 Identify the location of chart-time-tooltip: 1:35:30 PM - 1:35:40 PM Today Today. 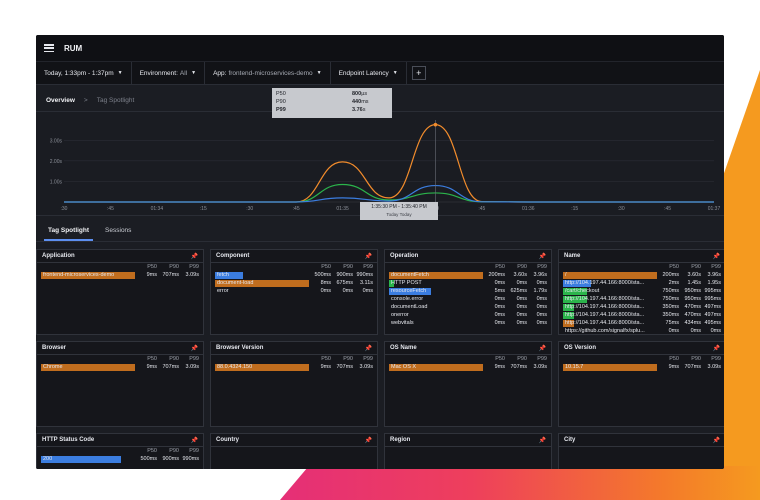
(399, 211).